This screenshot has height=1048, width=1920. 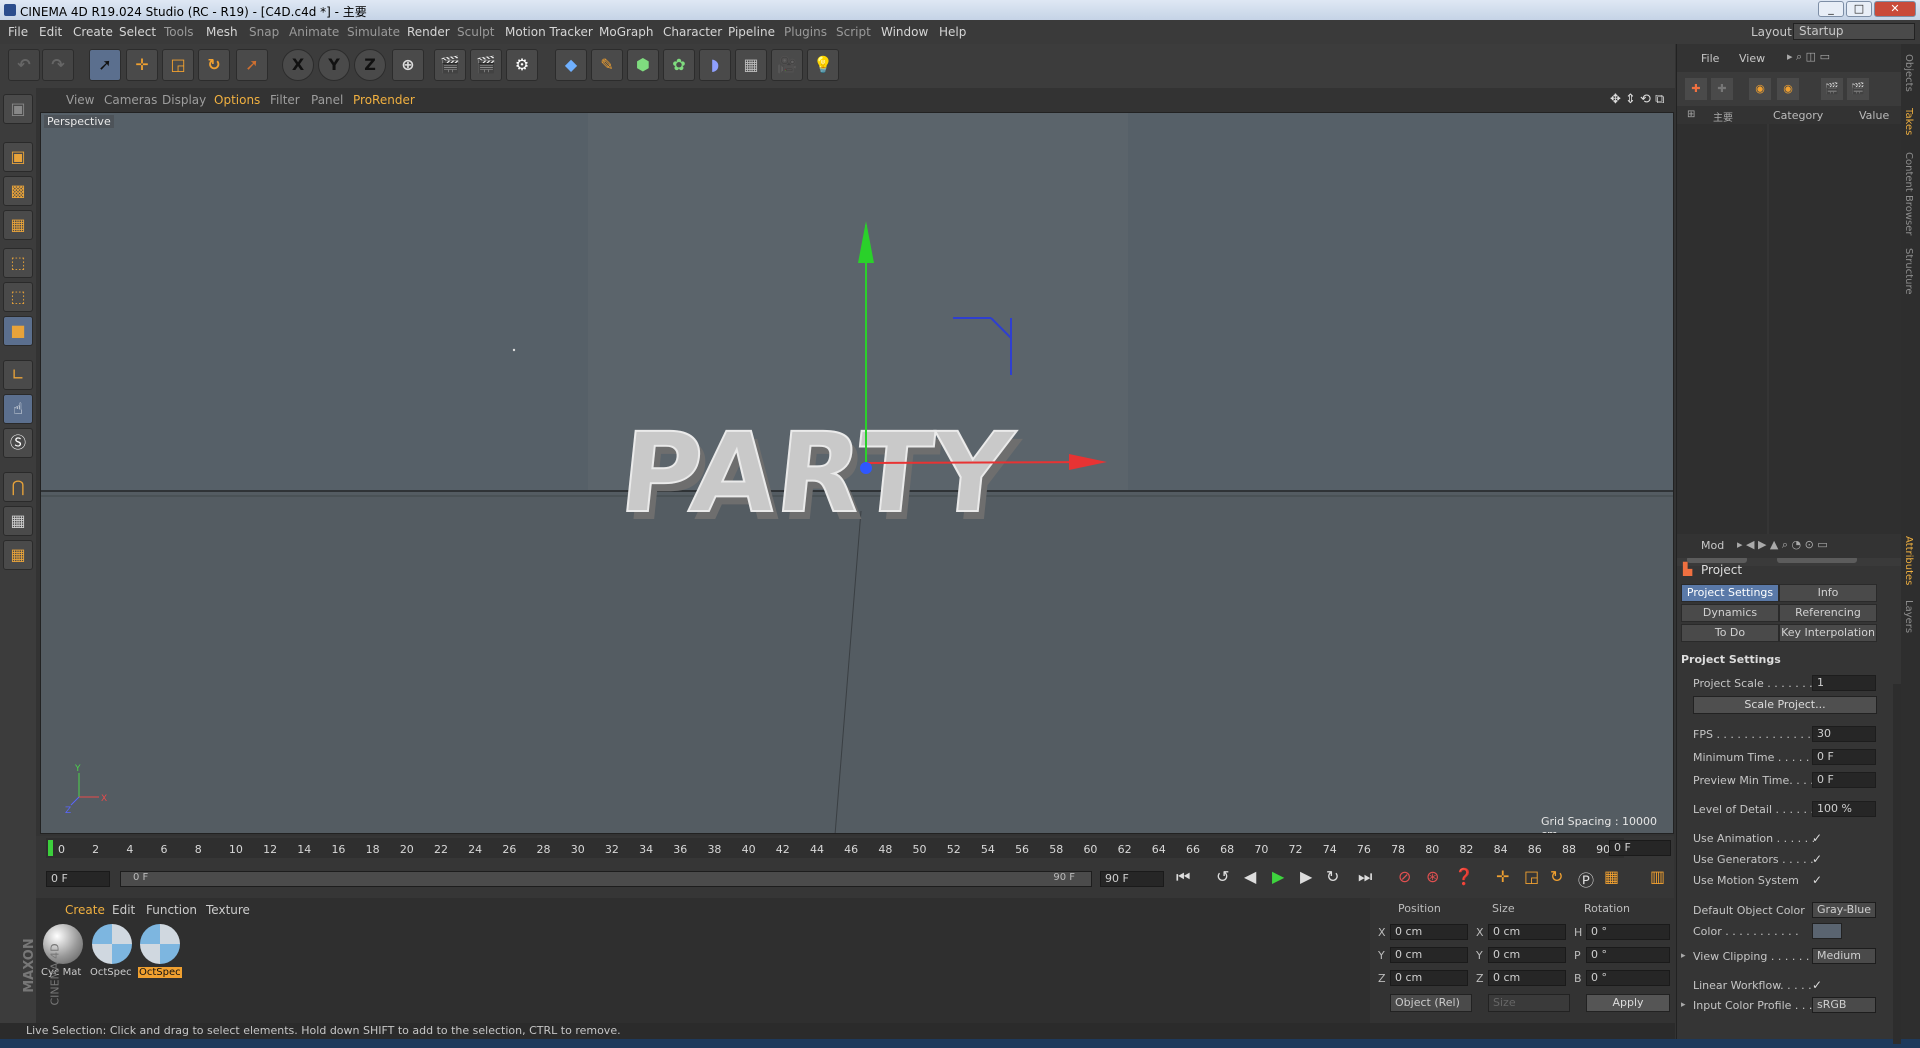 What do you see at coordinates (1844, 956) in the screenshot?
I see `view-clipping-select: Medium` at bounding box center [1844, 956].